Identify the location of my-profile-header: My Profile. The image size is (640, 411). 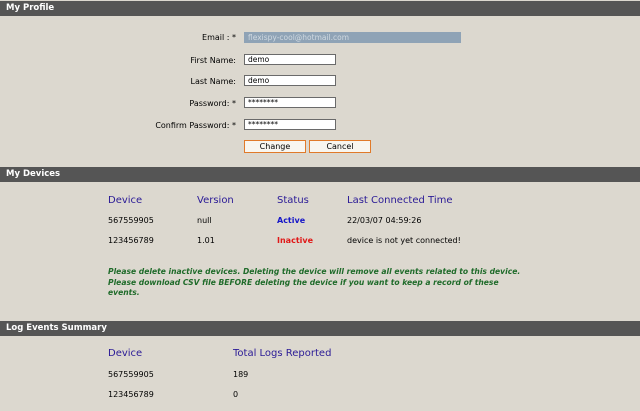
(320, 8).